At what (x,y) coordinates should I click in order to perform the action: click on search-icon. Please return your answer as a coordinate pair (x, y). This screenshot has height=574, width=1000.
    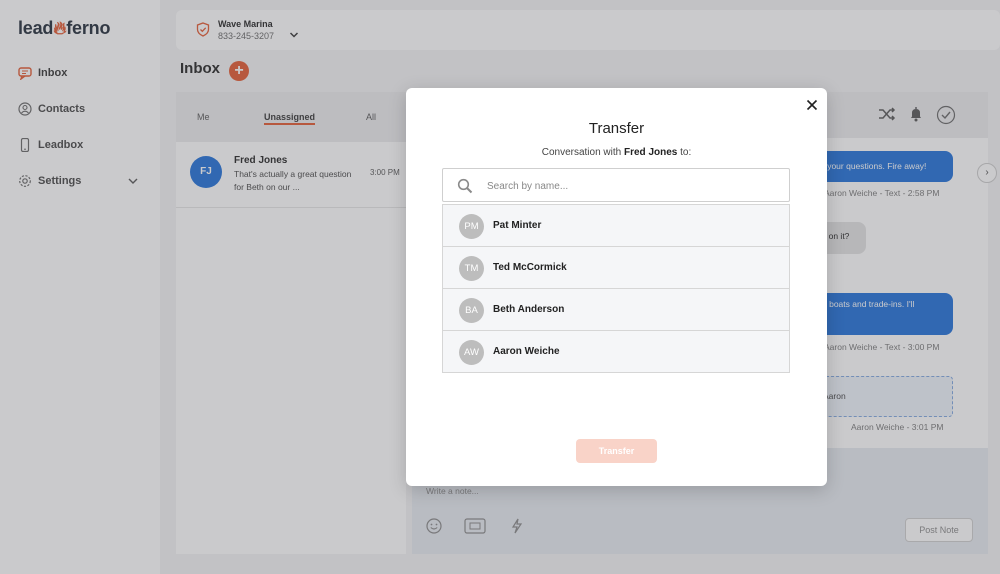
    Looking at the image, I should click on (465, 188).